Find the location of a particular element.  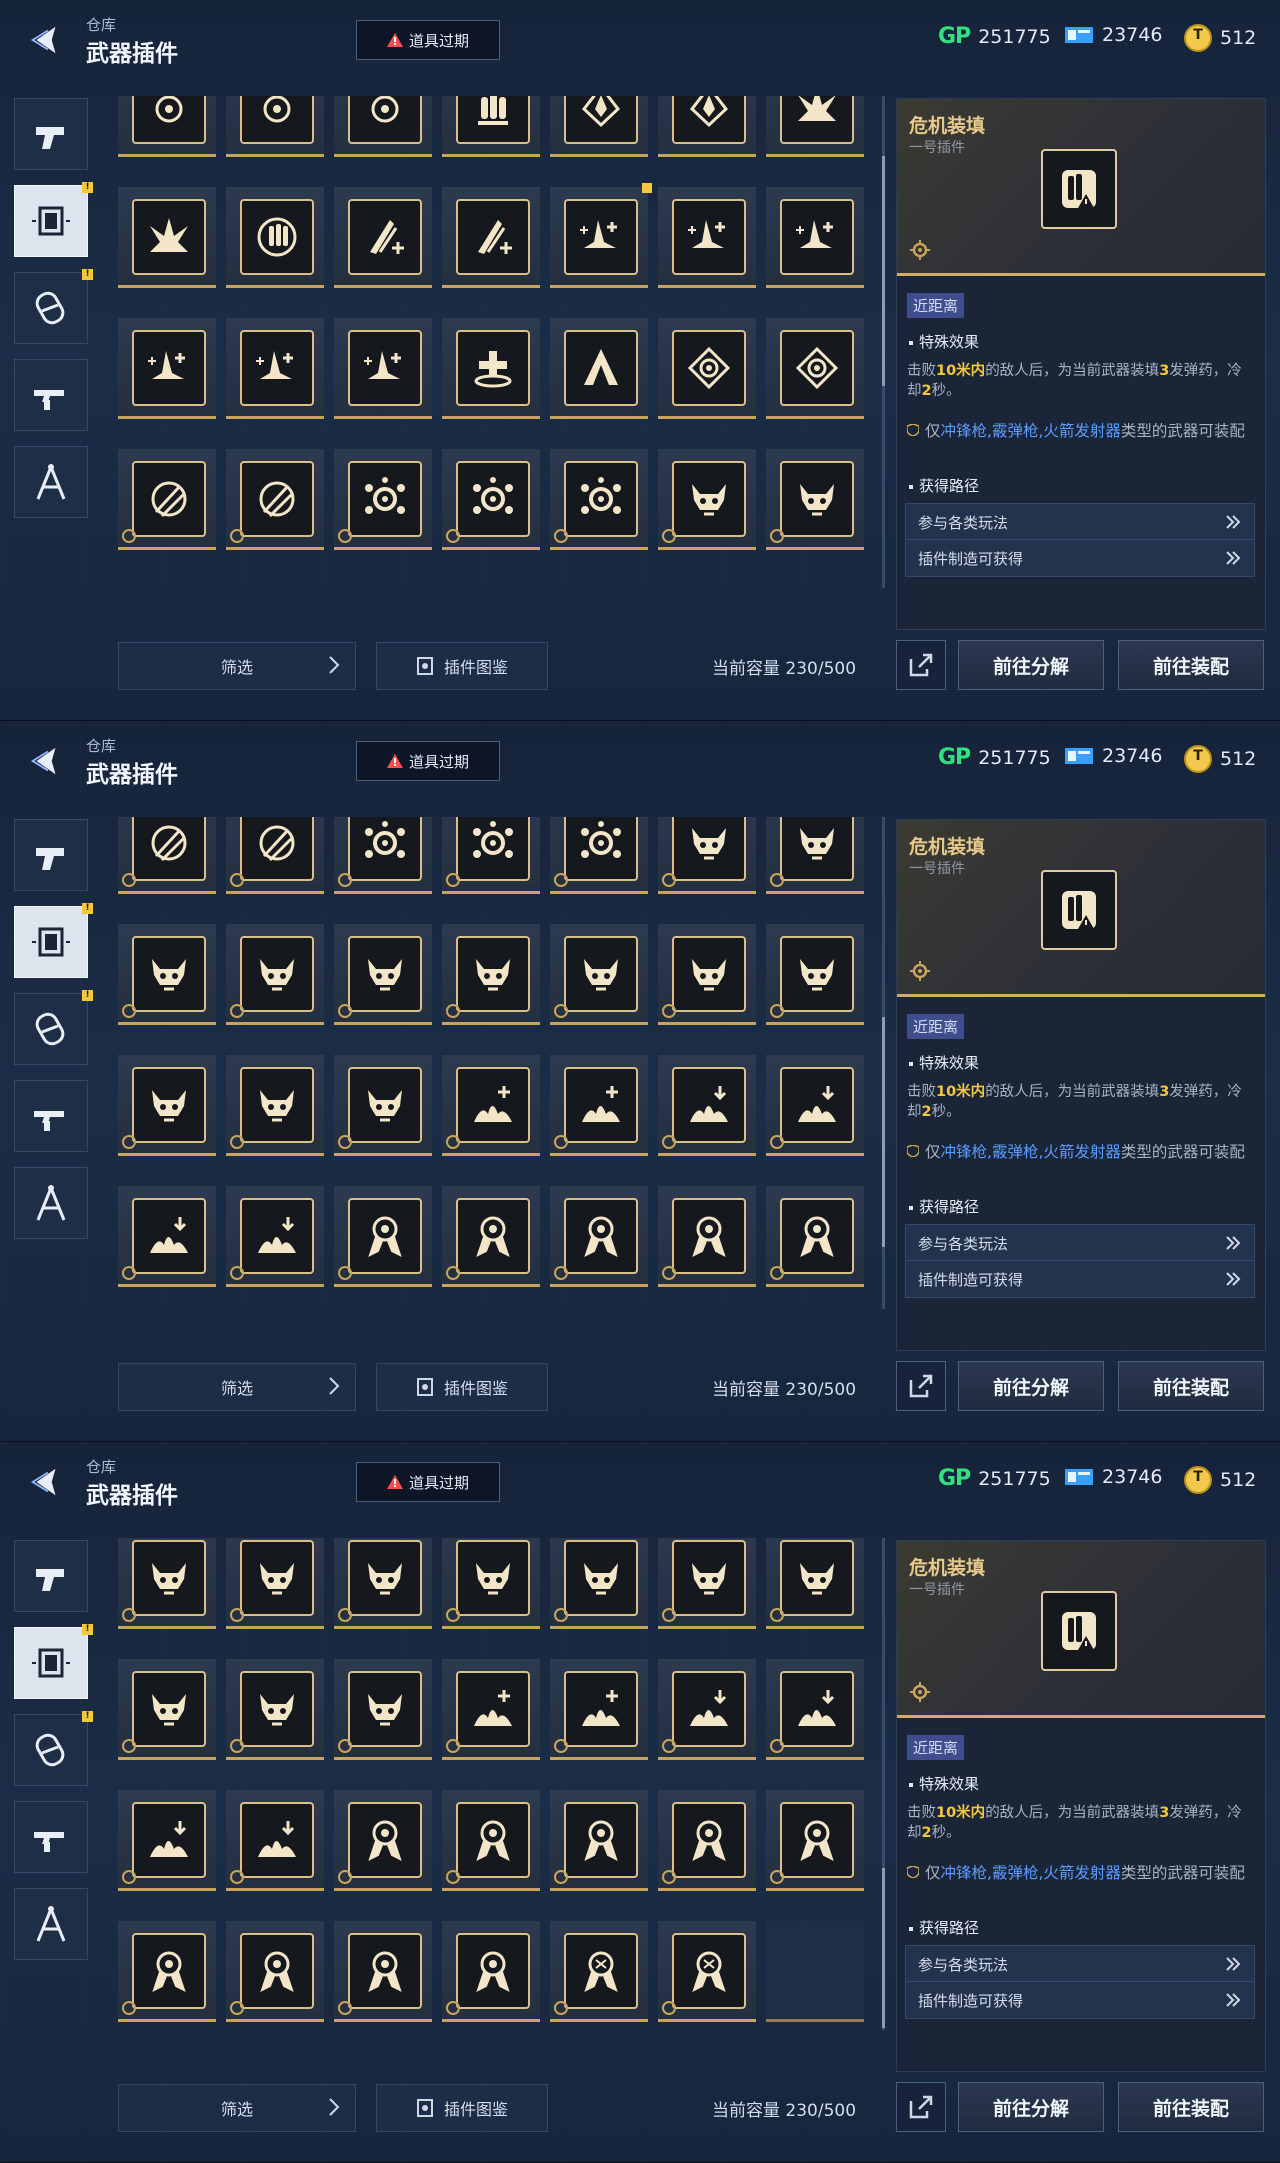

side-tab-capsule: ! is located at coordinates (53, 1748).